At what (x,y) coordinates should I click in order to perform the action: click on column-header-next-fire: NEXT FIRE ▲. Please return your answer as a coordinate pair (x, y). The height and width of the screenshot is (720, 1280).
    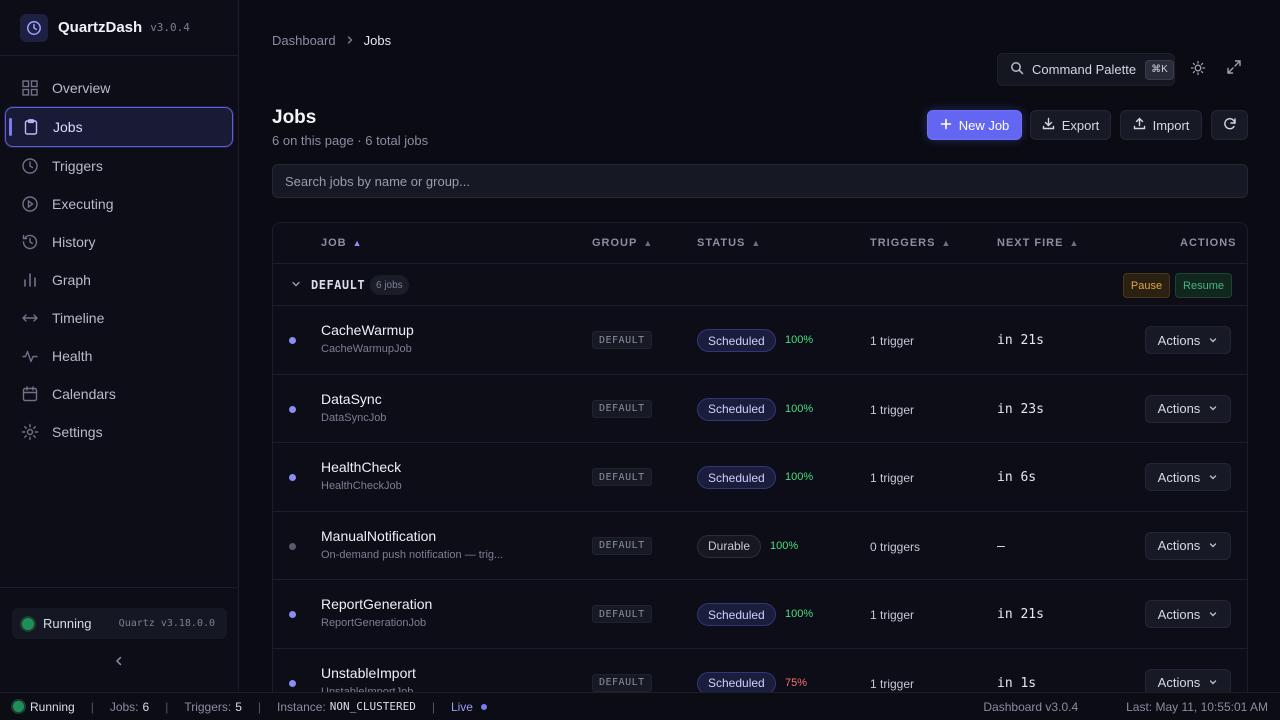
    Looking at the image, I should click on (1038, 243).